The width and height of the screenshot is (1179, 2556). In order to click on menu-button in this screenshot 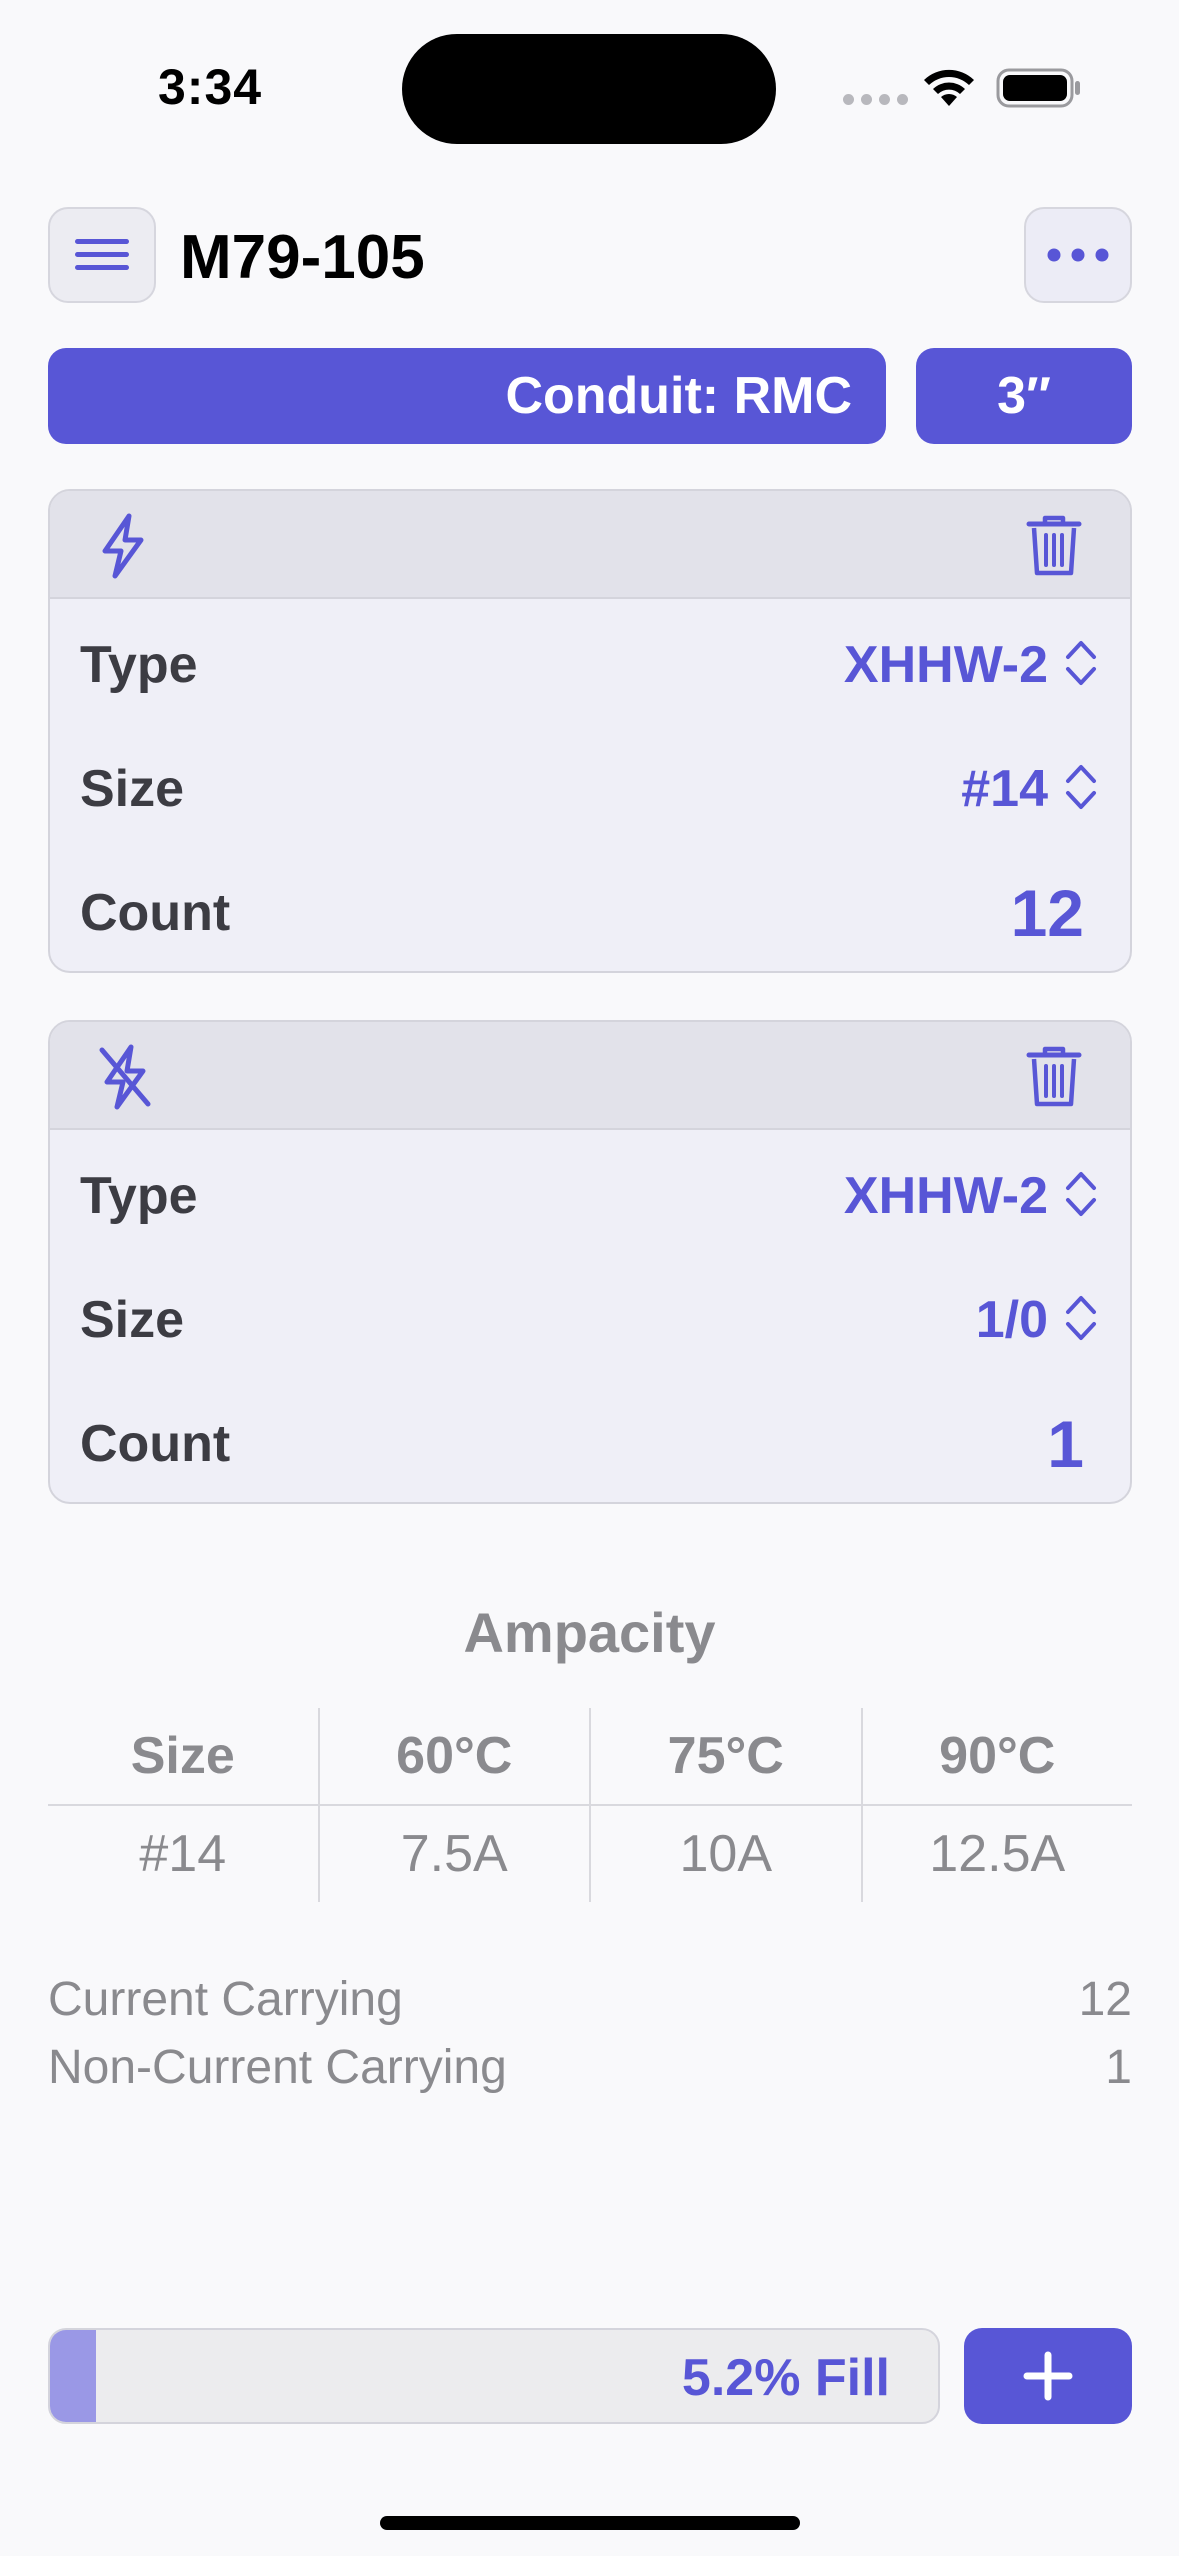, I will do `click(102, 255)`.